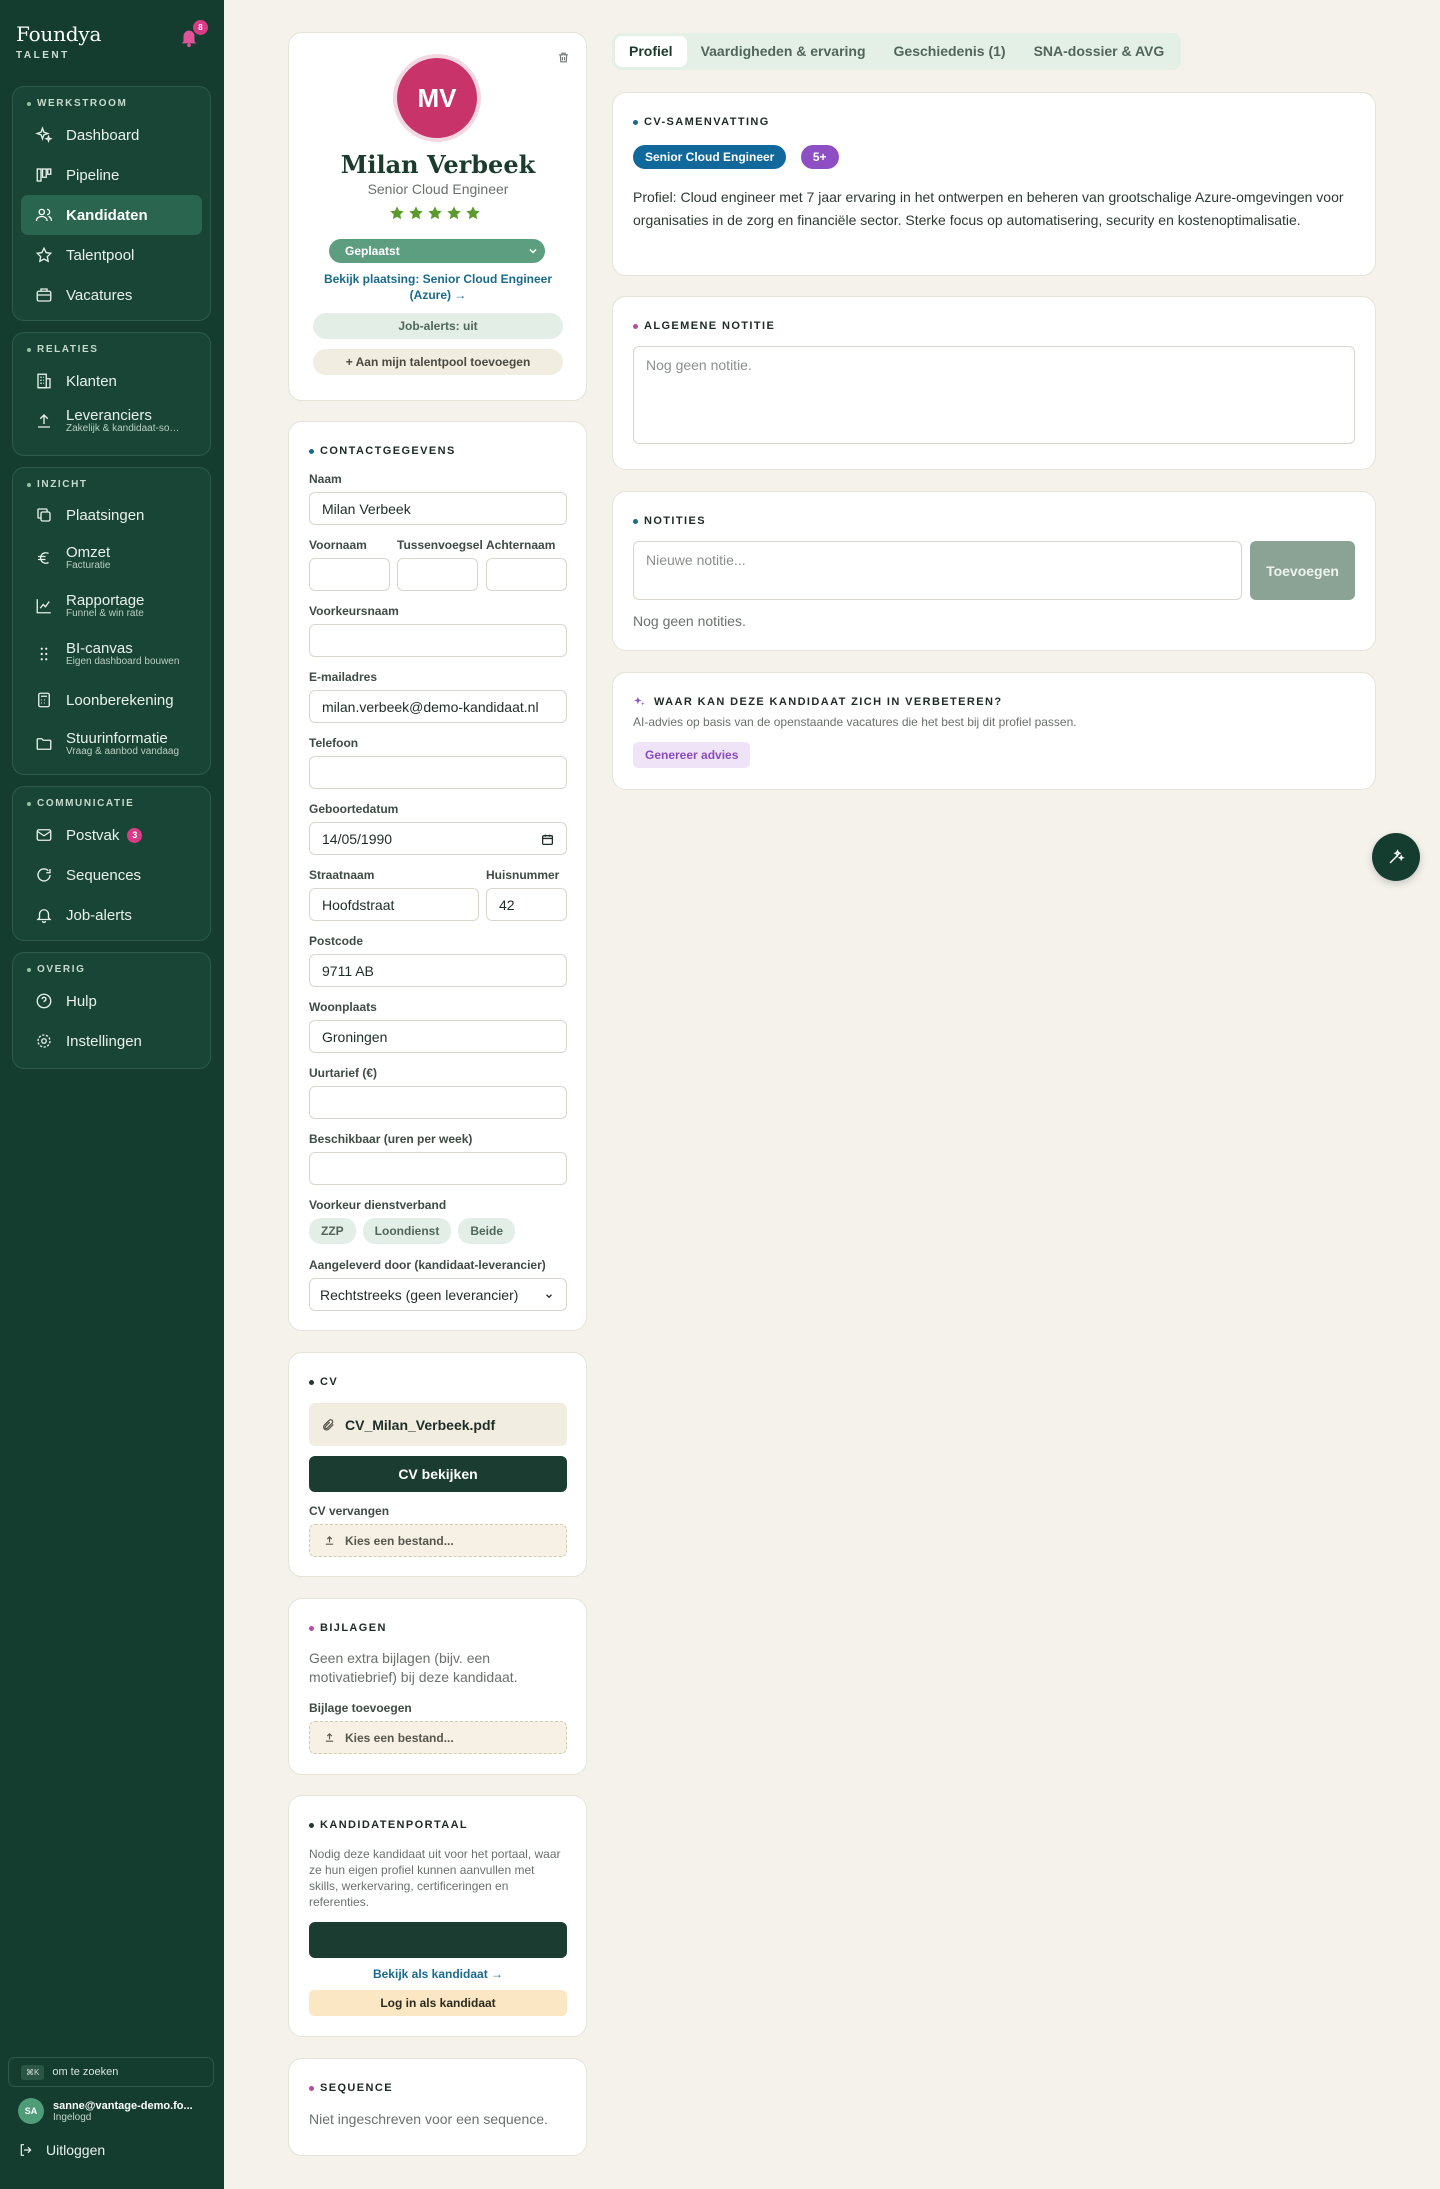 This screenshot has width=1440, height=2189. What do you see at coordinates (349, 574) in the screenshot?
I see `first-name-field` at bounding box center [349, 574].